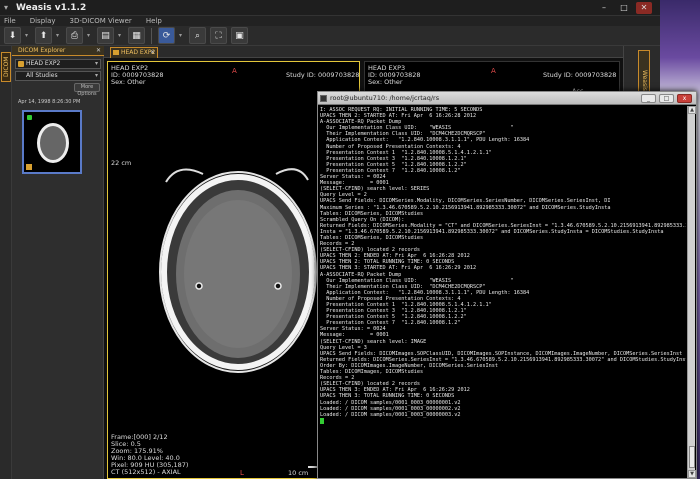 This screenshot has width=700, height=479. What do you see at coordinates (330, 8) in the screenshot?
I see `window-titlebar: ▾ Weasis v1.1.2` at bounding box center [330, 8].